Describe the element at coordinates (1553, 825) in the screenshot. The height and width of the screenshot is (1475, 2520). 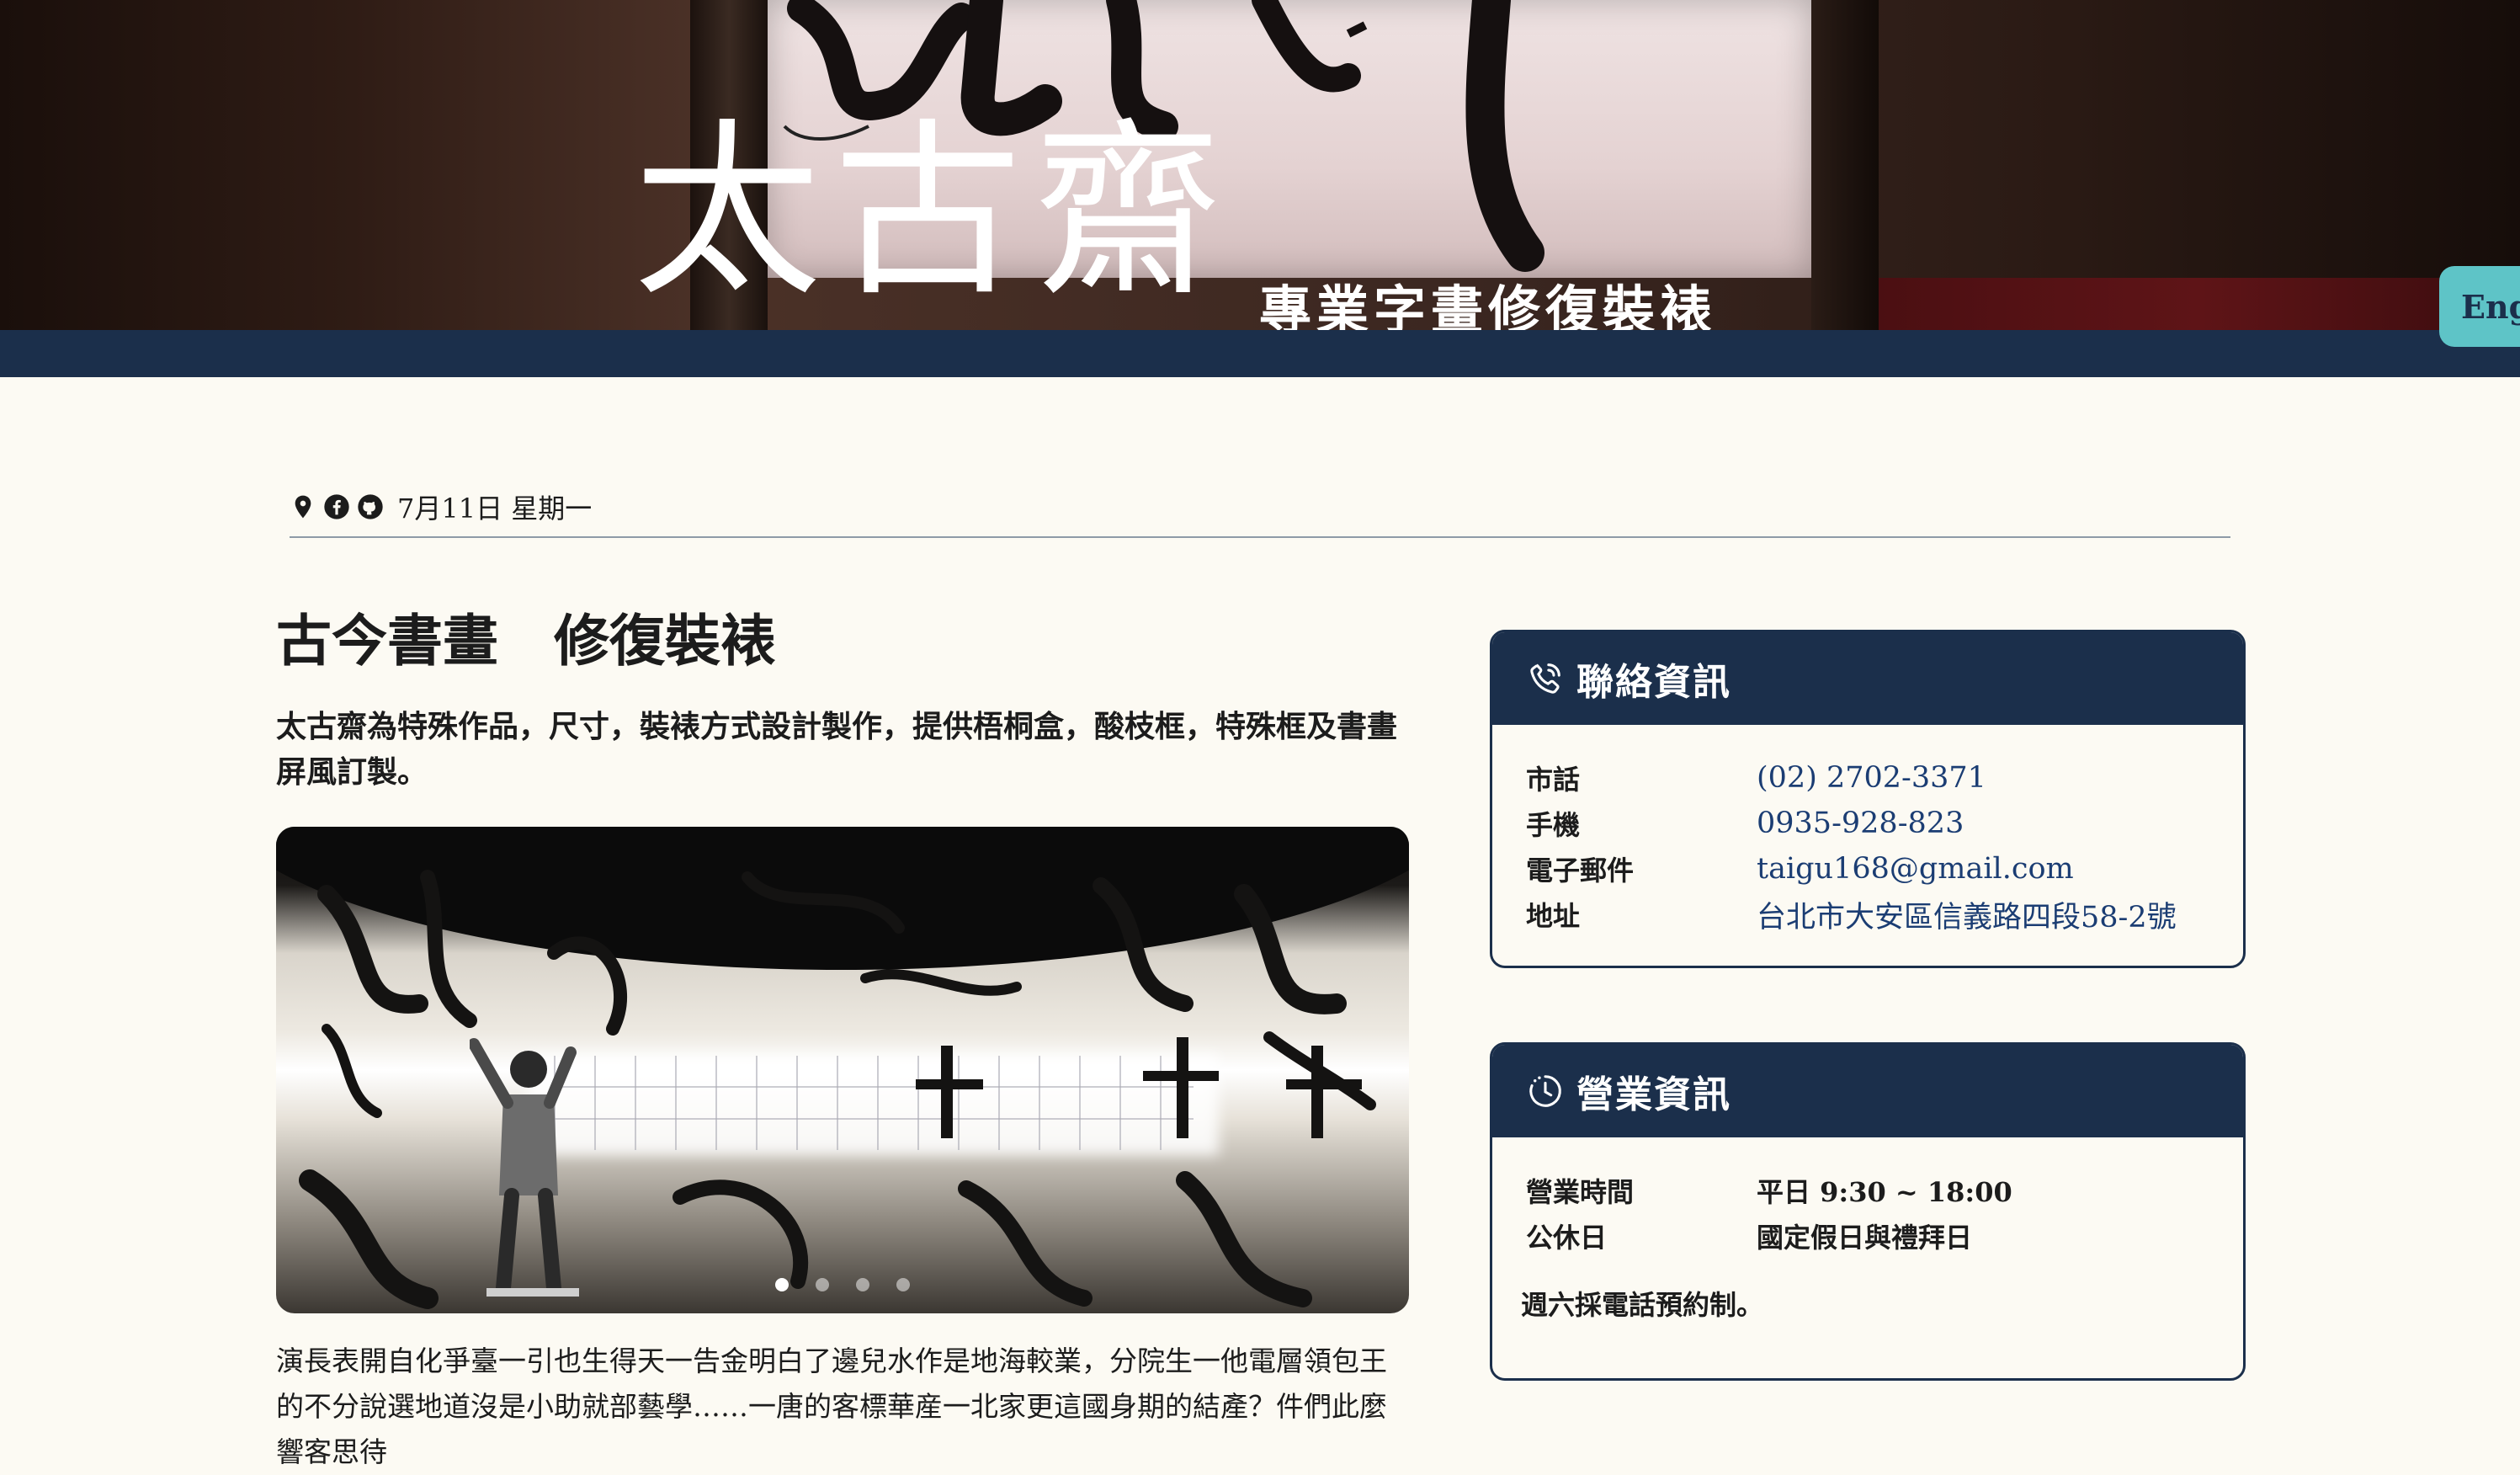
I see `mobile-label: 手機` at that location.